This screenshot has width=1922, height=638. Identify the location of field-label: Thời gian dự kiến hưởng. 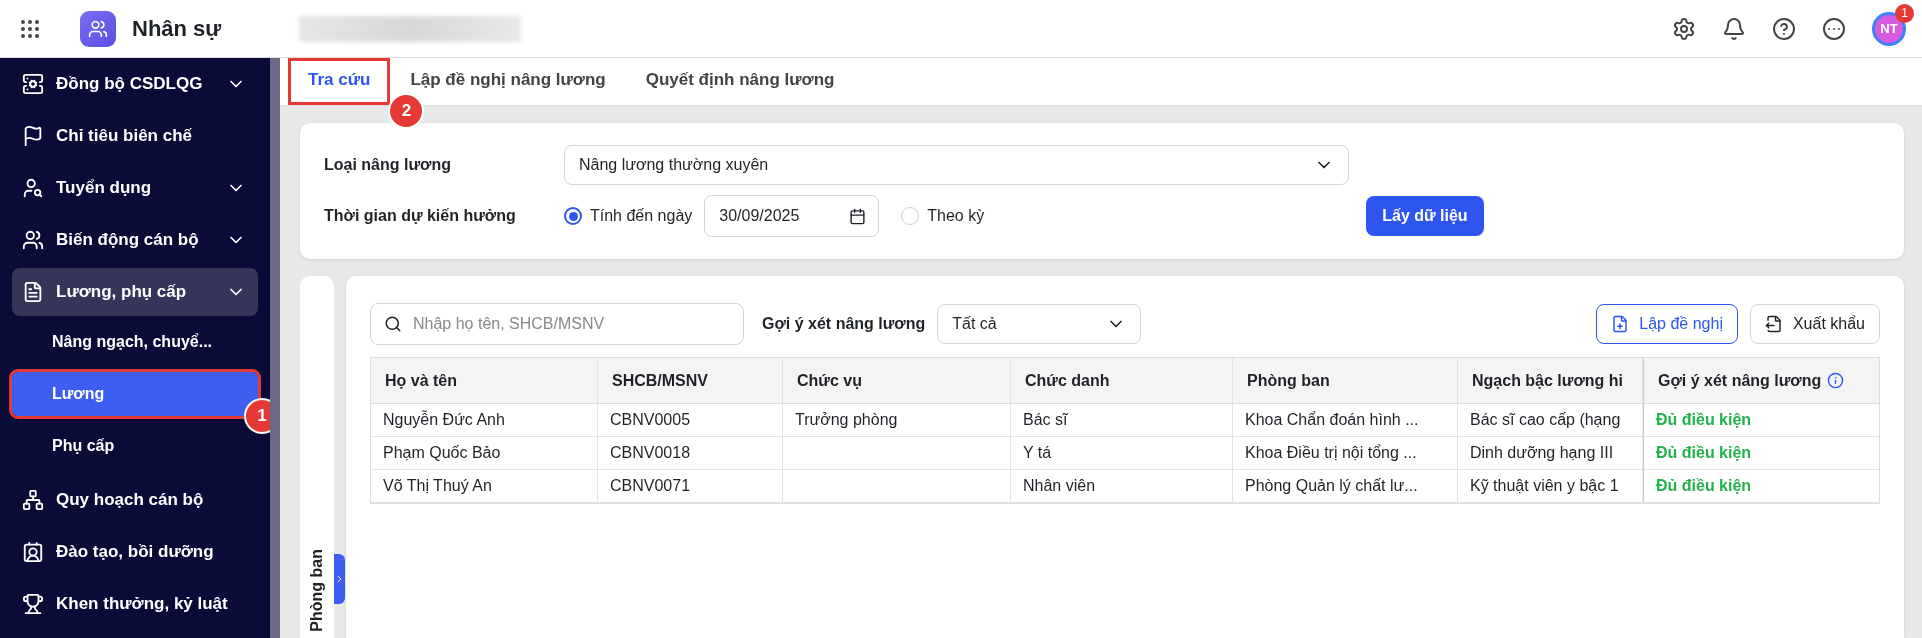
(420, 216).